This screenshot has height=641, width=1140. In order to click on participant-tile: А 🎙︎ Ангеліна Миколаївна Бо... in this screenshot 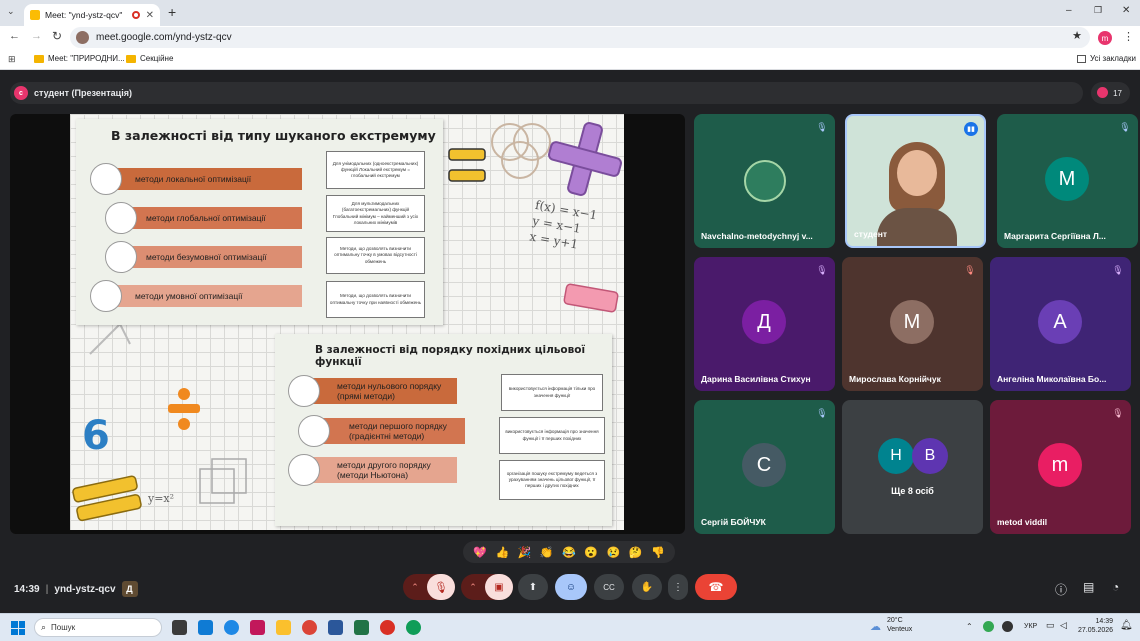, I will do `click(1060, 324)`.